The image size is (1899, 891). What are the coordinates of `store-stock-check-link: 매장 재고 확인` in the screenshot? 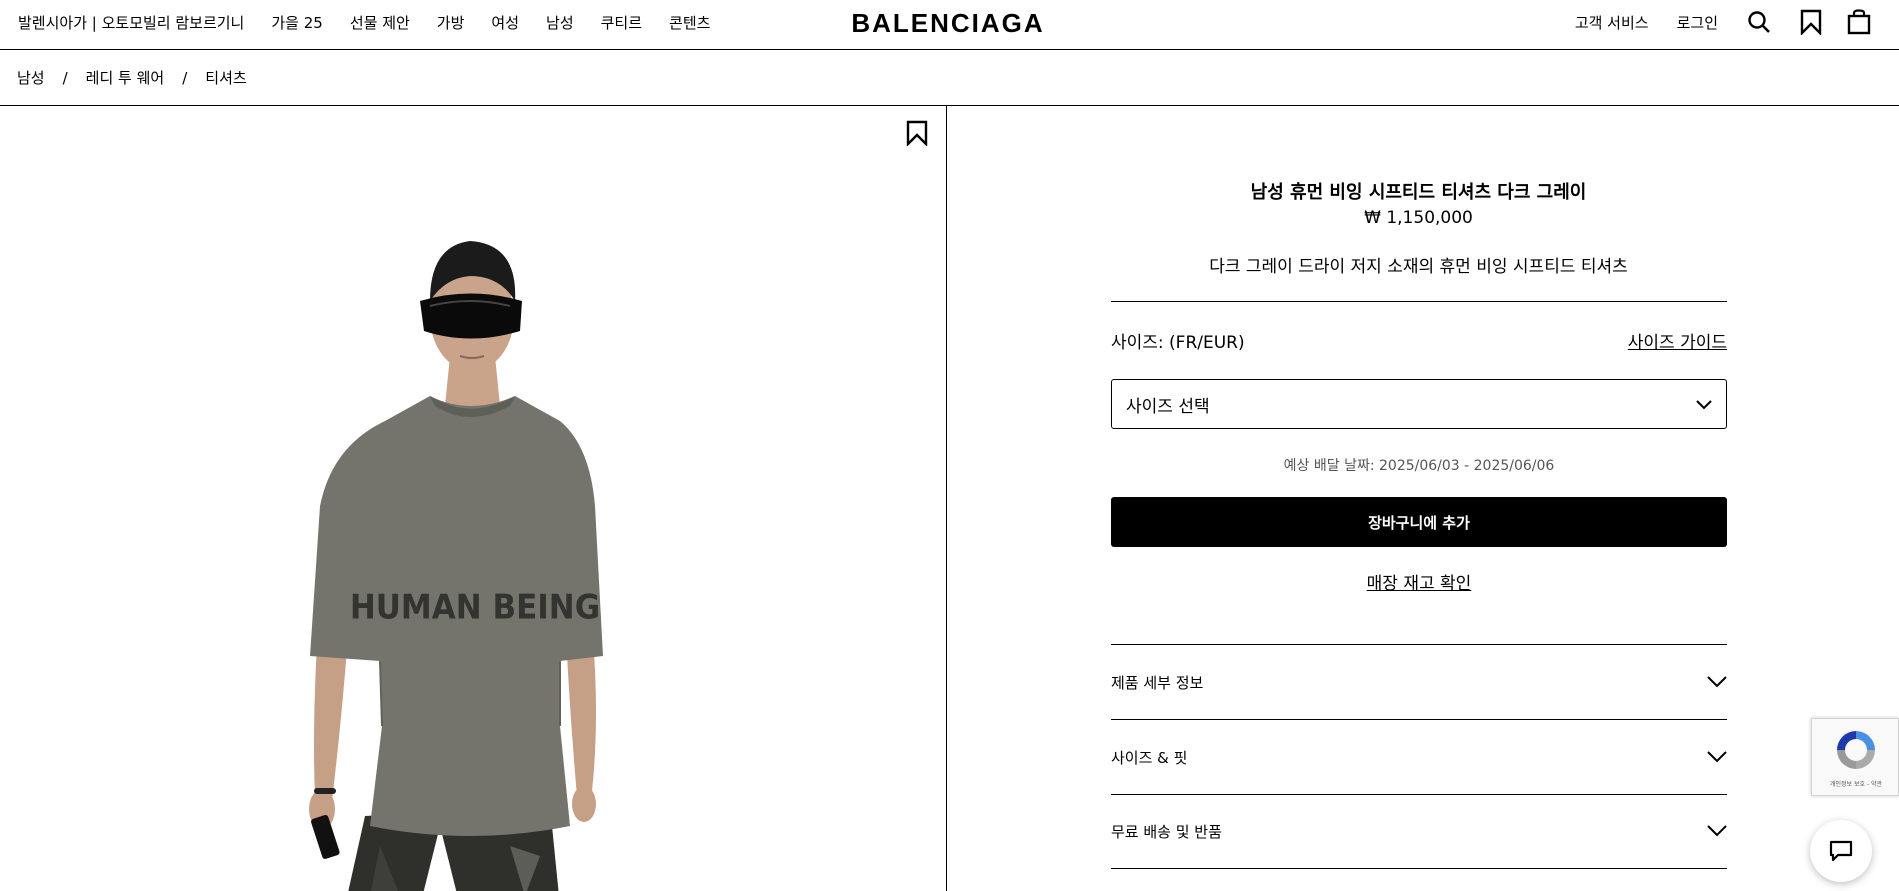 It's located at (1419, 581).